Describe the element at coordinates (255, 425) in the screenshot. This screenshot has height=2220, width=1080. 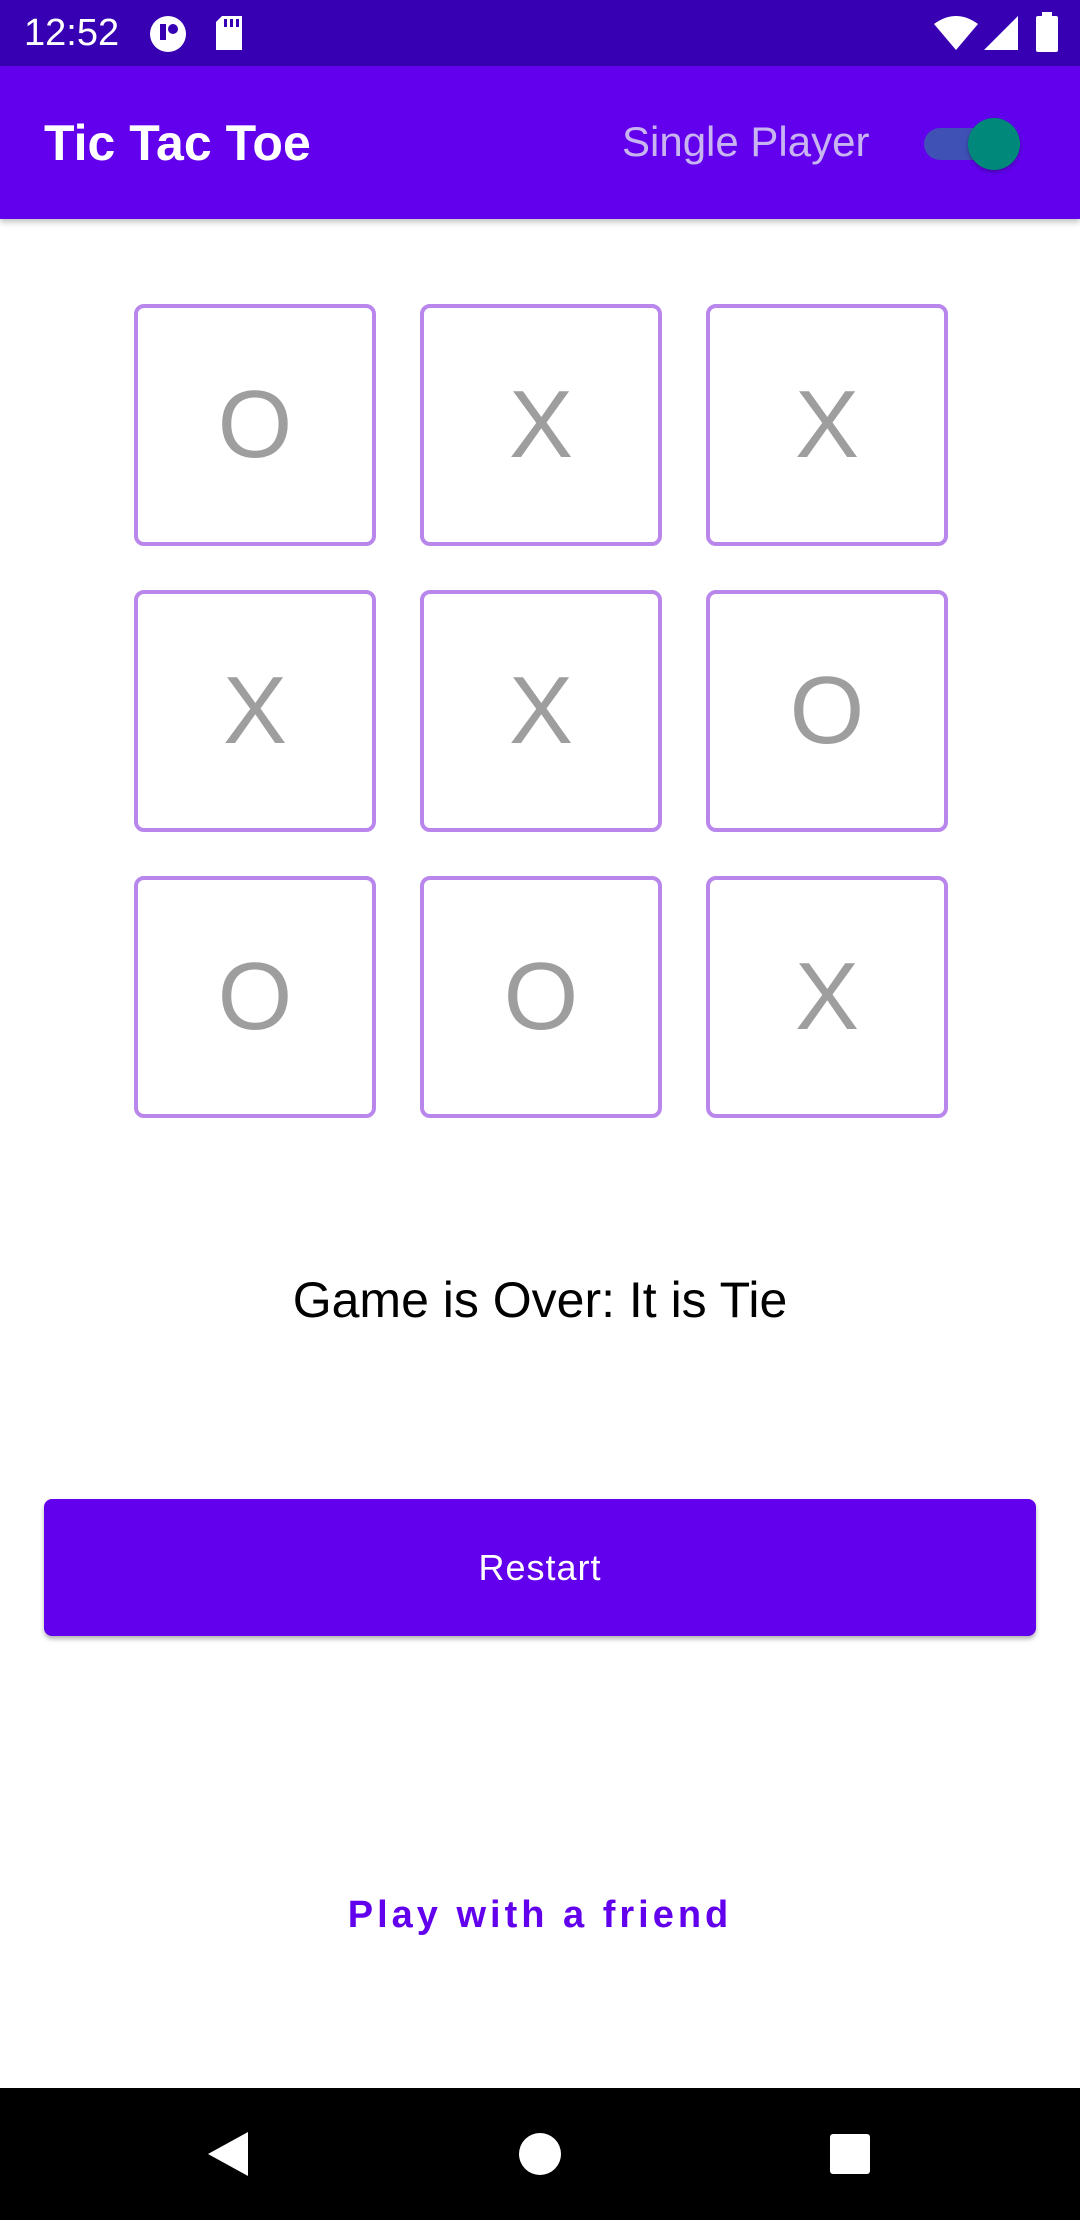
I see `board-cell-1-1: O` at that location.